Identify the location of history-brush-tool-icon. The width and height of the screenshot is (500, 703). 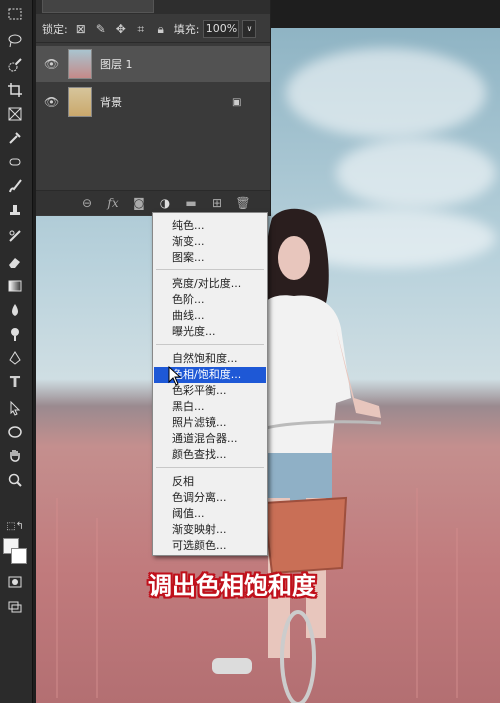
(15, 236).